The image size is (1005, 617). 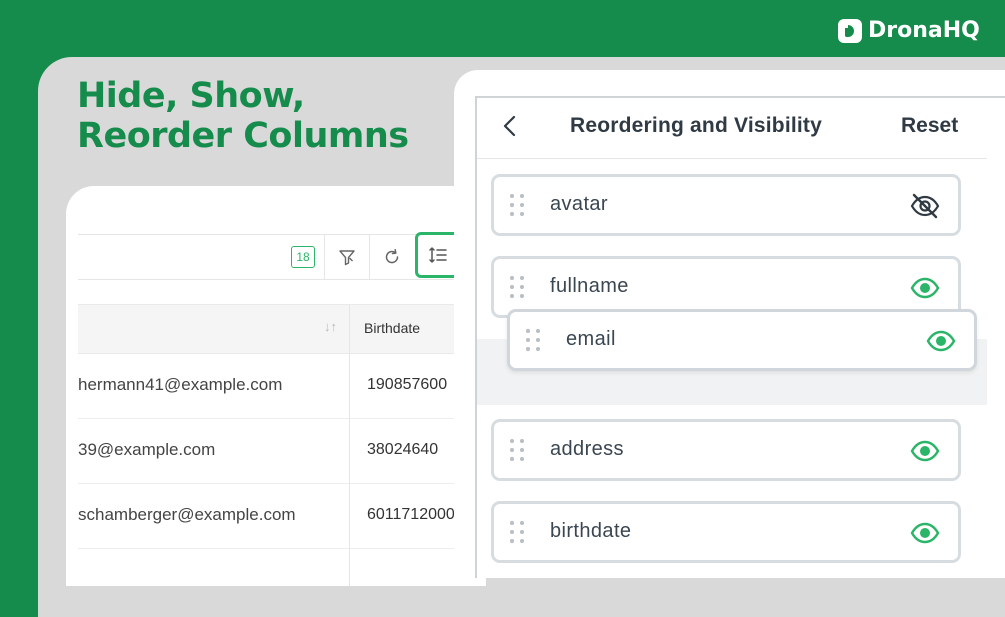 I want to click on brand-name: DronaHQ, so click(x=924, y=30).